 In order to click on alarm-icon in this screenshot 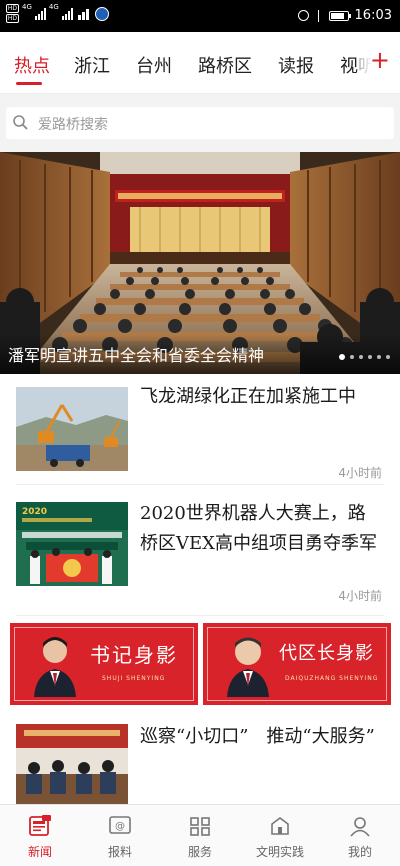, I will do `click(303, 15)`.